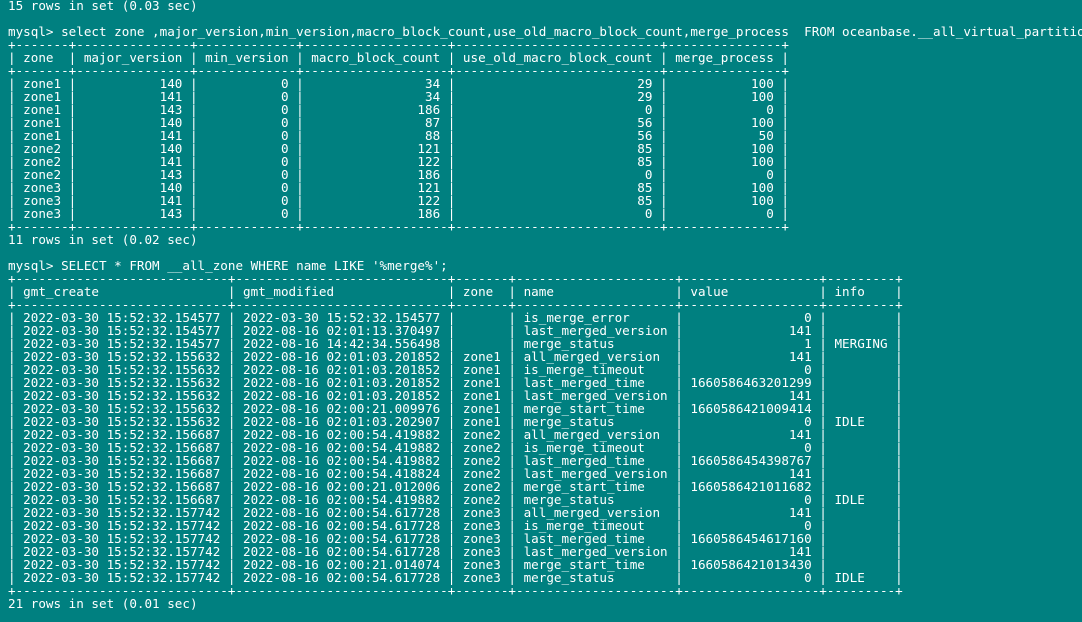  Describe the element at coordinates (103, 239) in the screenshot. I see `output-line-rows-11: 11 rows in set (0.02 sec)` at that location.